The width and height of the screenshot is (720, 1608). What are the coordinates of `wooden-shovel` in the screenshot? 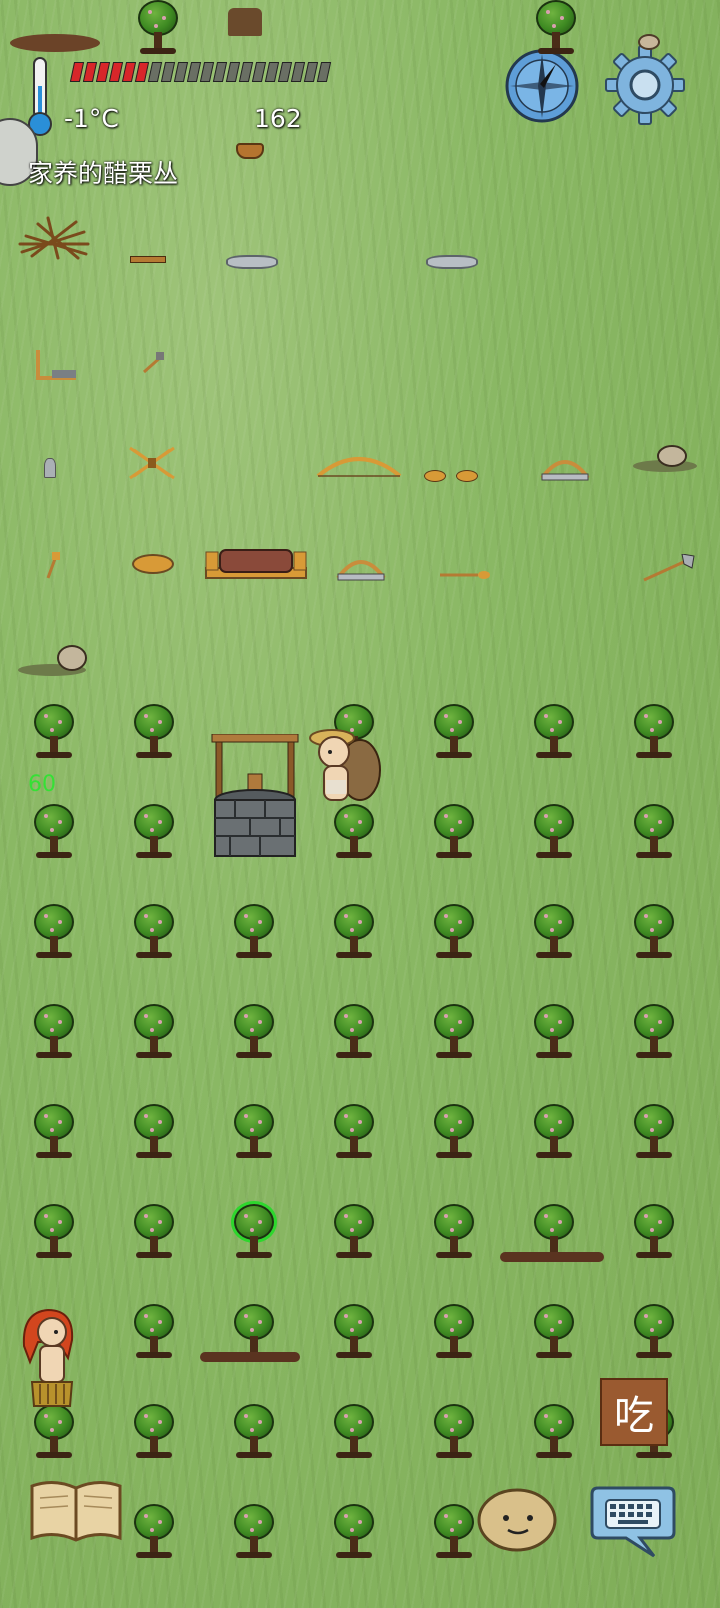 It's located at (465, 571).